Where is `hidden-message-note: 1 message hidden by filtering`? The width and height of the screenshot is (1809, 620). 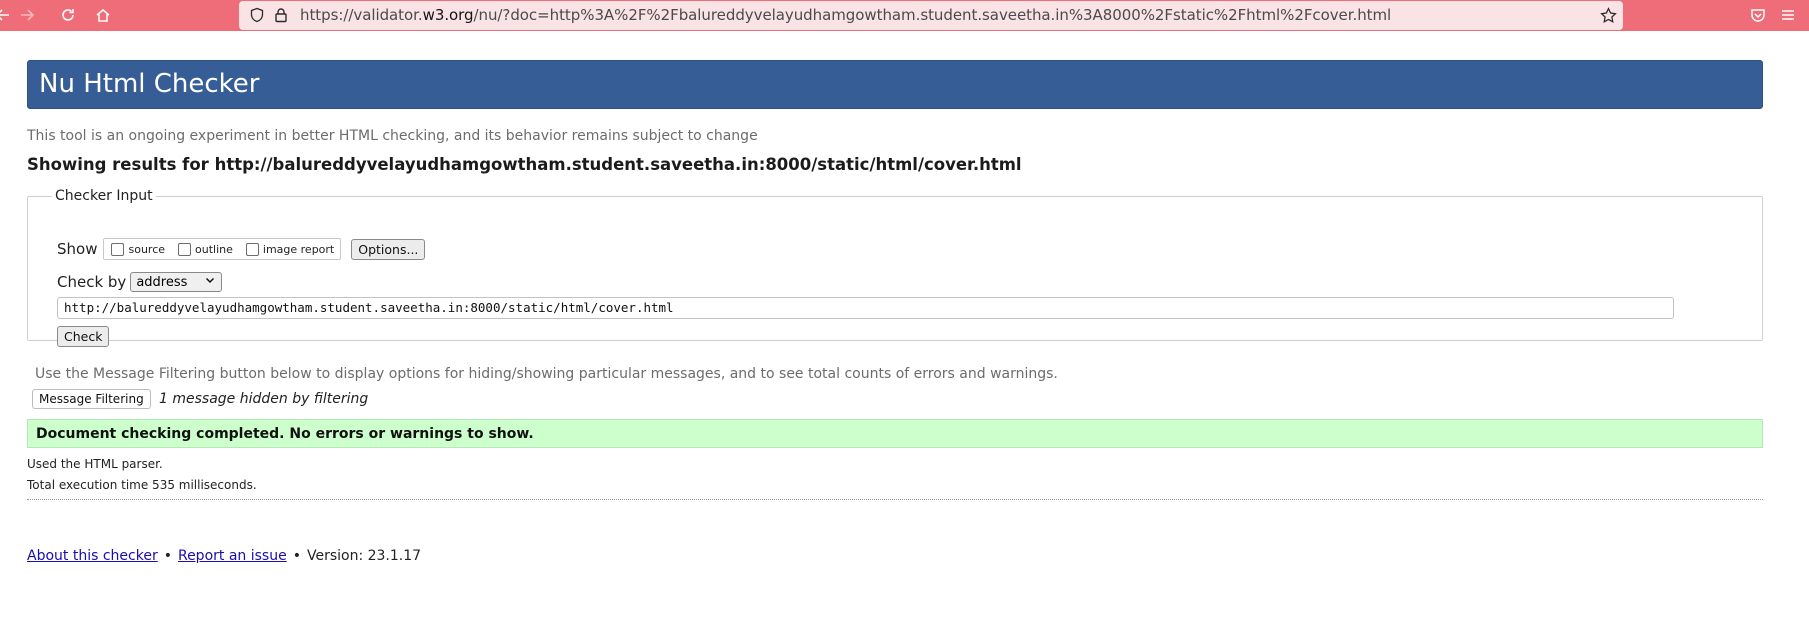
hidden-message-note: 1 message hidden by filtering is located at coordinates (264, 399).